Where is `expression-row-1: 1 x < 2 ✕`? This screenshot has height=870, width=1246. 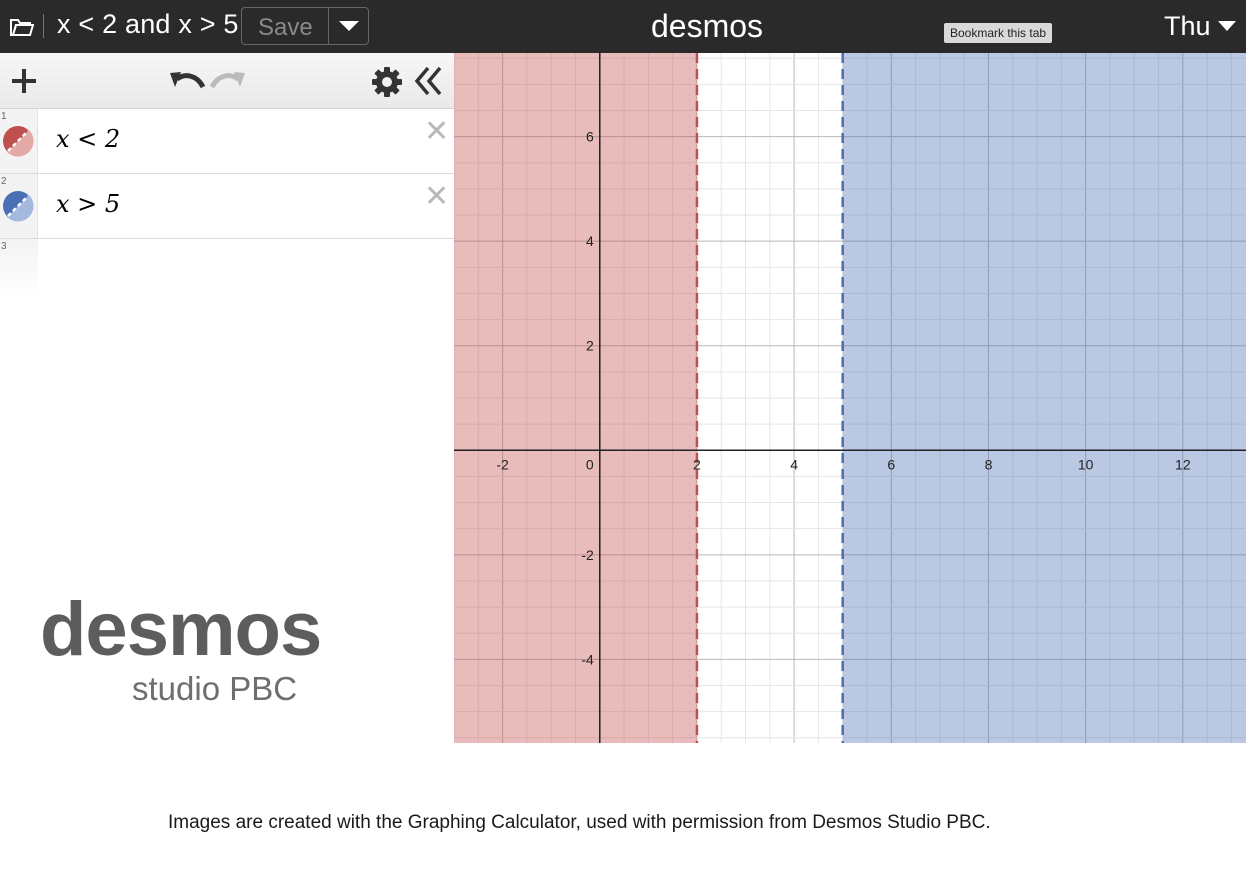 expression-row-1: 1 x < 2 ✕ is located at coordinates (227, 141).